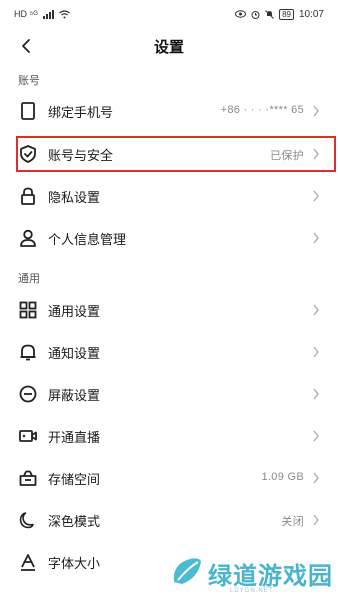  Describe the element at coordinates (28, 111) in the screenshot. I see `phone-icon` at that location.